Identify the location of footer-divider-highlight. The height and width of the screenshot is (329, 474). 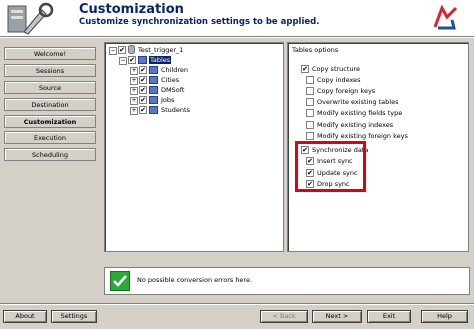
(237, 304).